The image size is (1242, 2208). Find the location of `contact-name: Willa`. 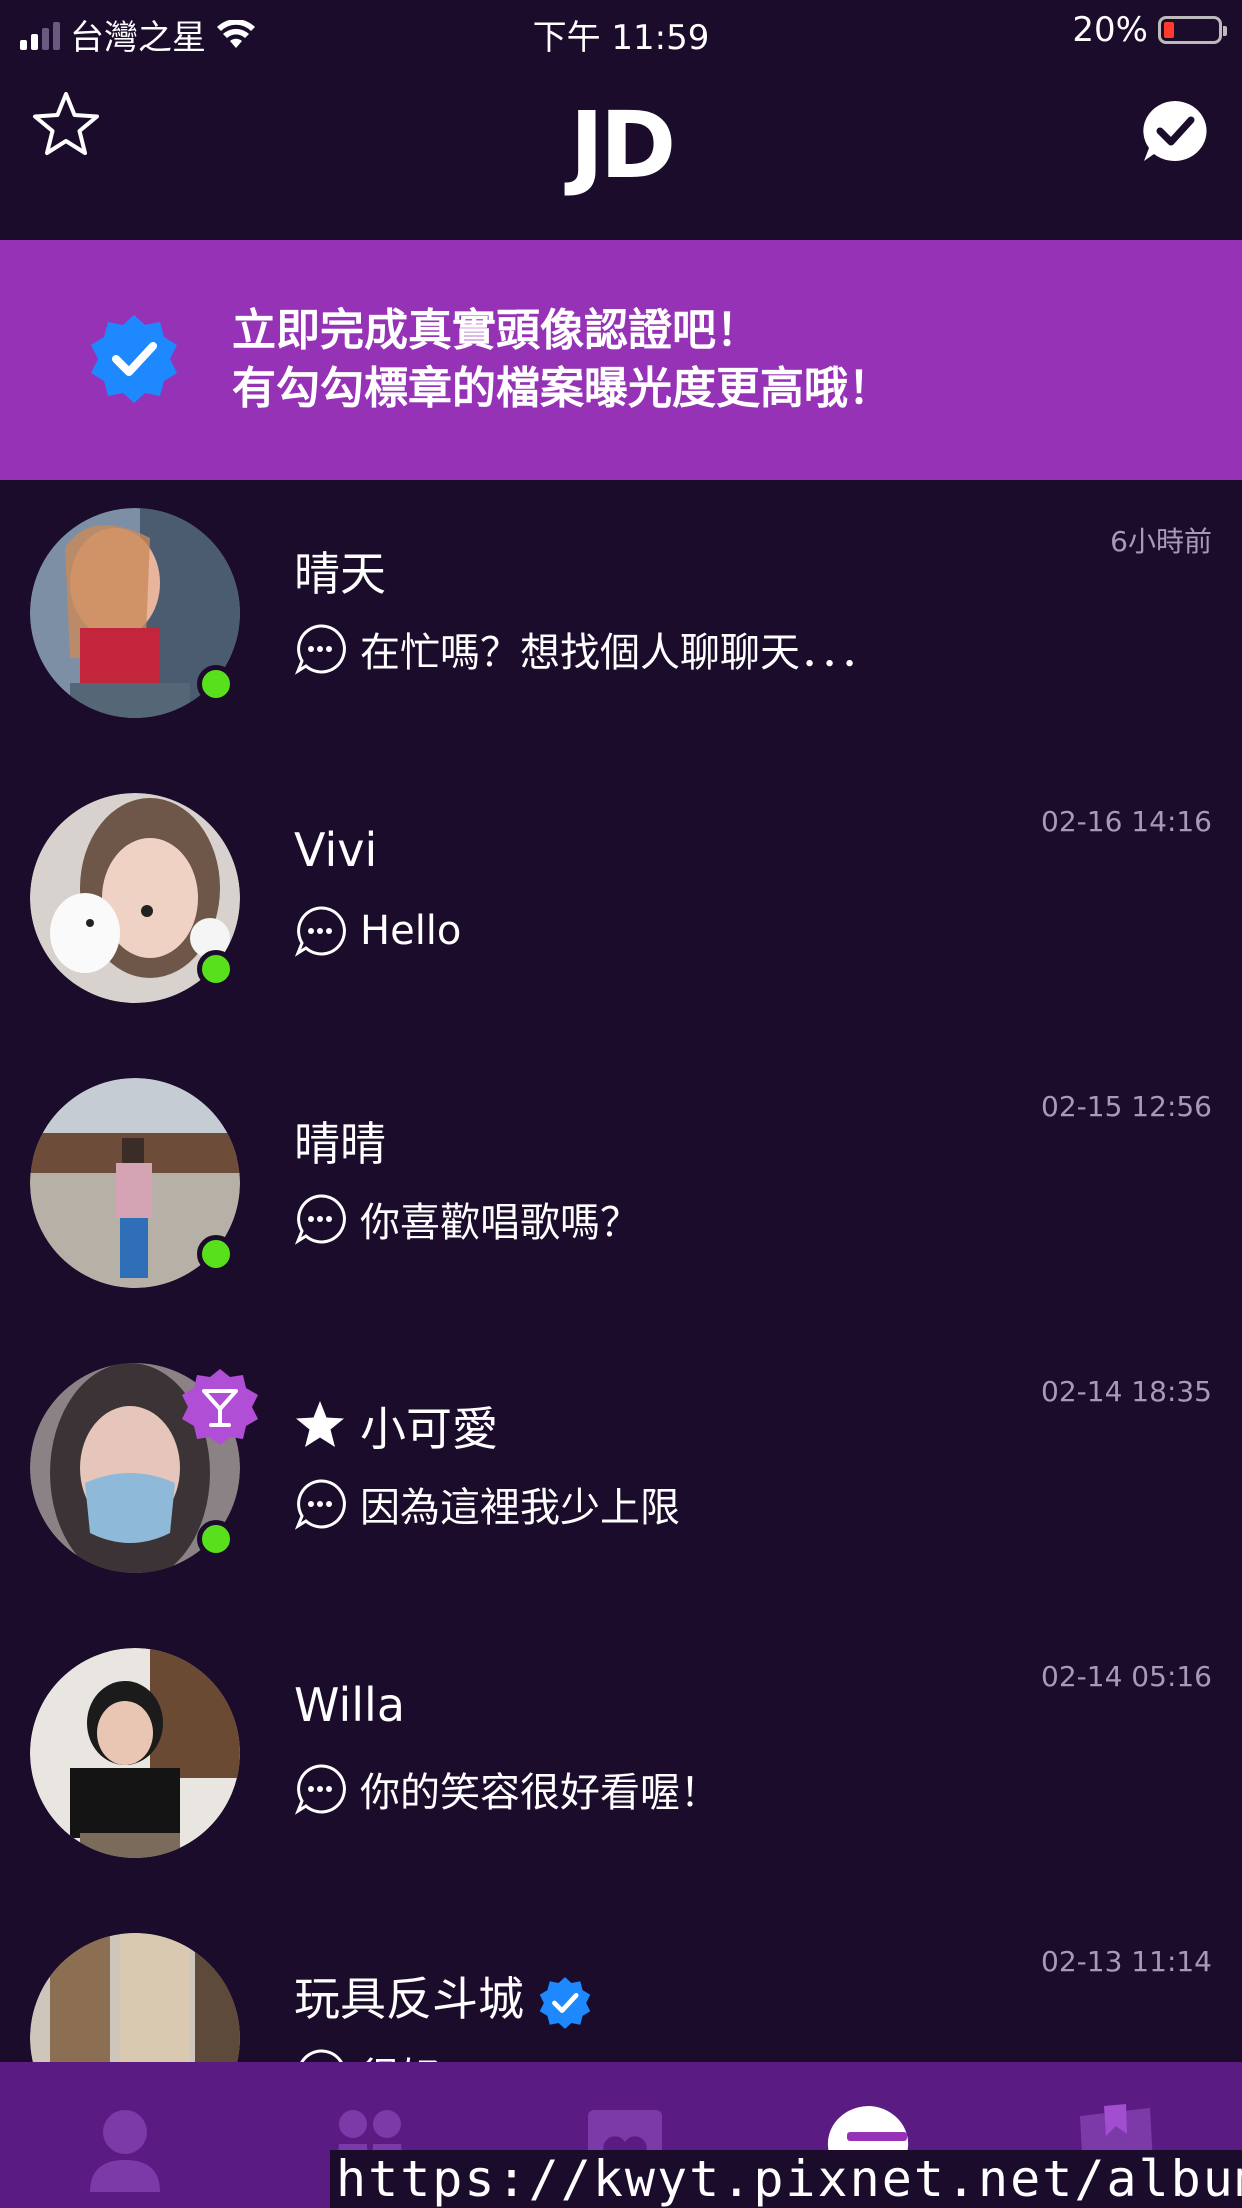

contact-name: Willa is located at coordinates (350, 1705).